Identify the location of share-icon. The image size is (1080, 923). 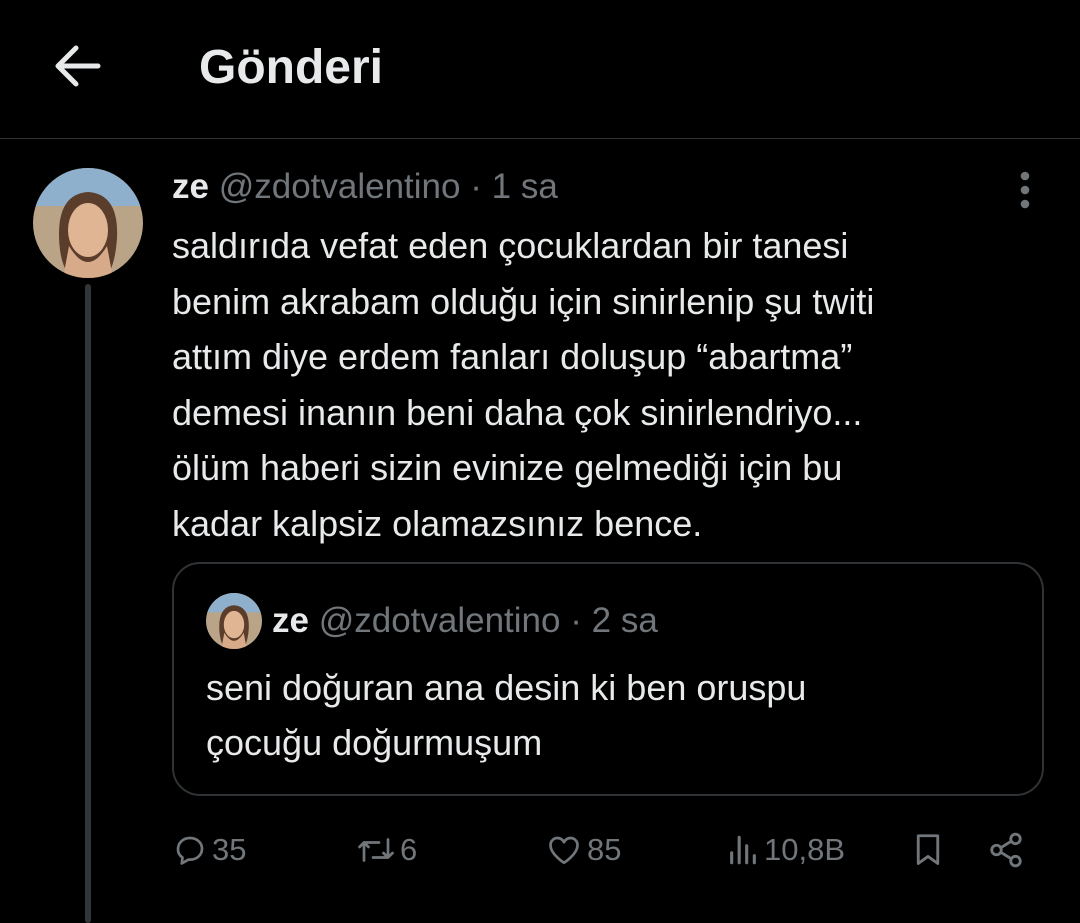
(1006, 850).